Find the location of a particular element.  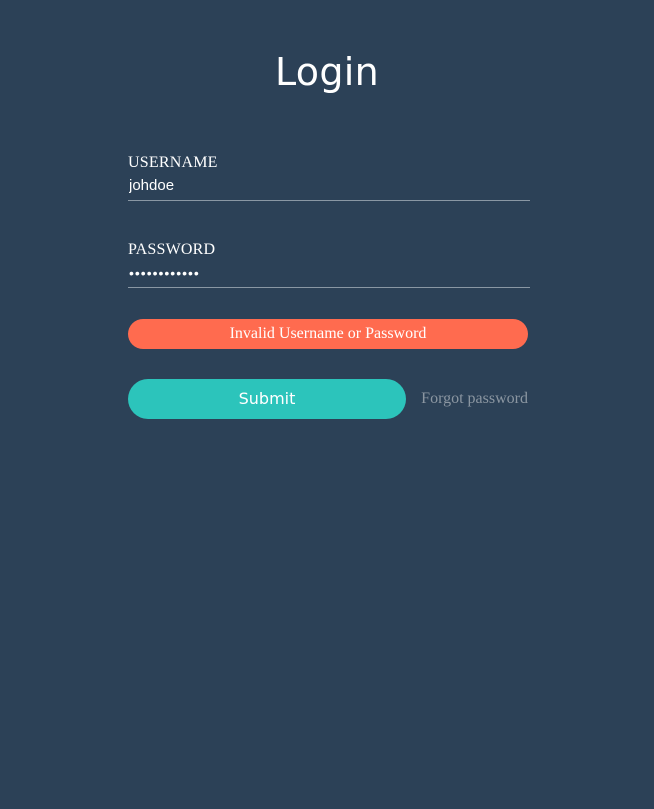

password-field-group: PASSWORD is located at coordinates (329, 263).